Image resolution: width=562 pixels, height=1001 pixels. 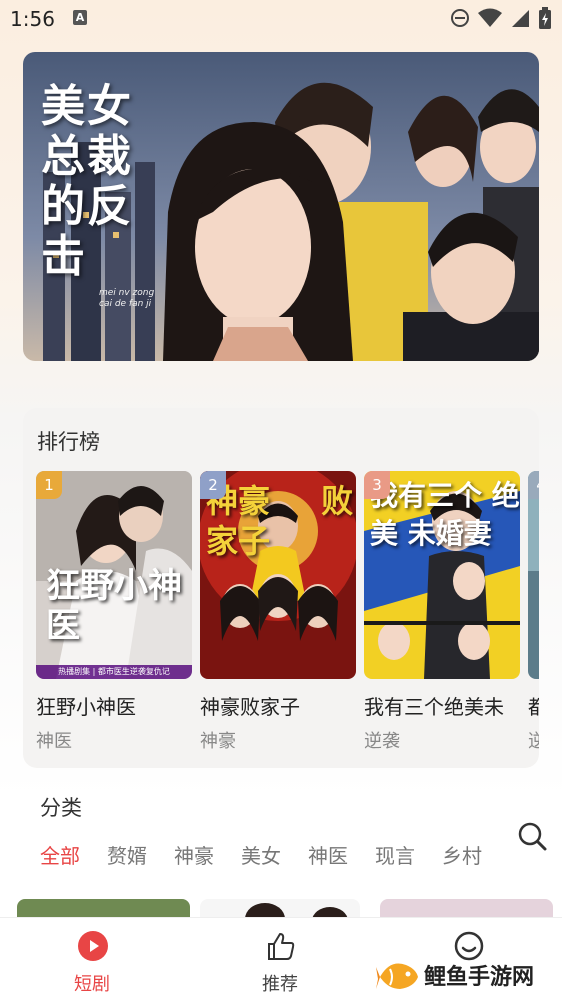 I want to click on fish-logo-icon, so click(x=397, y=976).